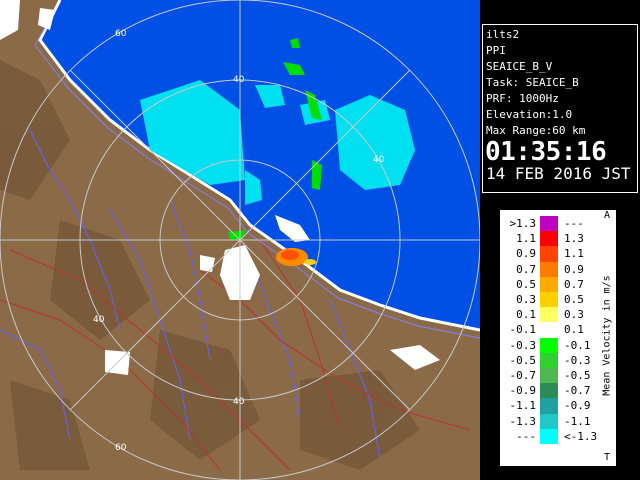  Describe the element at coordinates (577, 421) in the screenshot. I see `legend-upper-bound: -1.1` at that location.